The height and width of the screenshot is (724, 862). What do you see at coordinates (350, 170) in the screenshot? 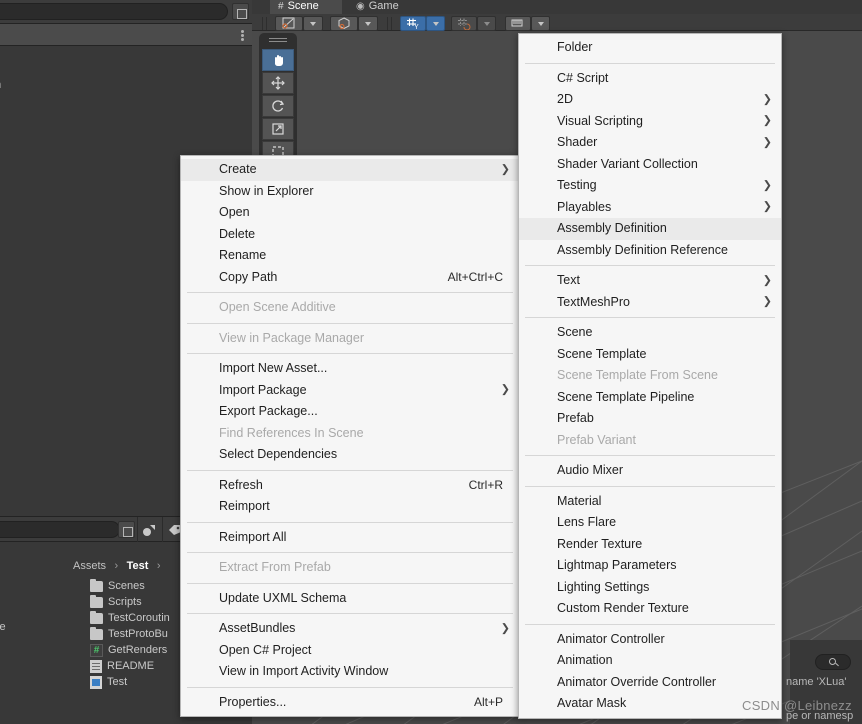
I see `menu-item-create: Create ❯` at bounding box center [350, 170].